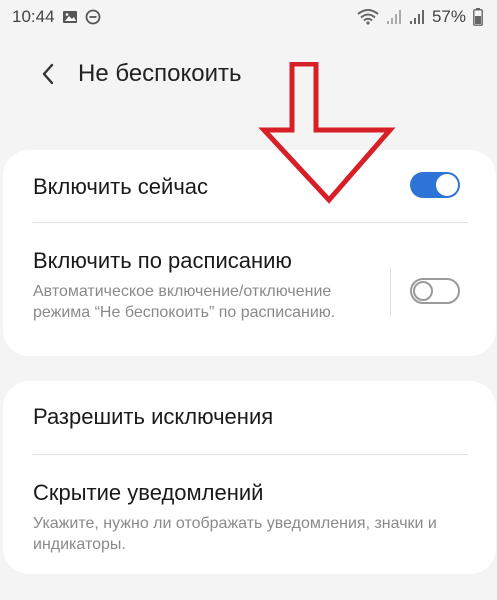 The height and width of the screenshot is (600, 497). What do you see at coordinates (160, 73) in the screenshot?
I see `page-title: Не беспокоить` at bounding box center [160, 73].